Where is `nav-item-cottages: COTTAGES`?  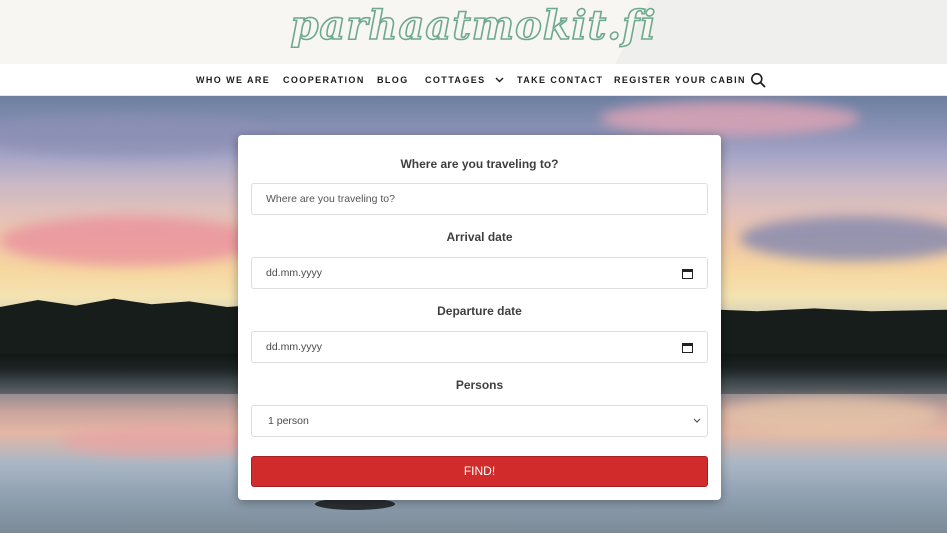 nav-item-cottages: COTTAGES is located at coordinates (464, 80).